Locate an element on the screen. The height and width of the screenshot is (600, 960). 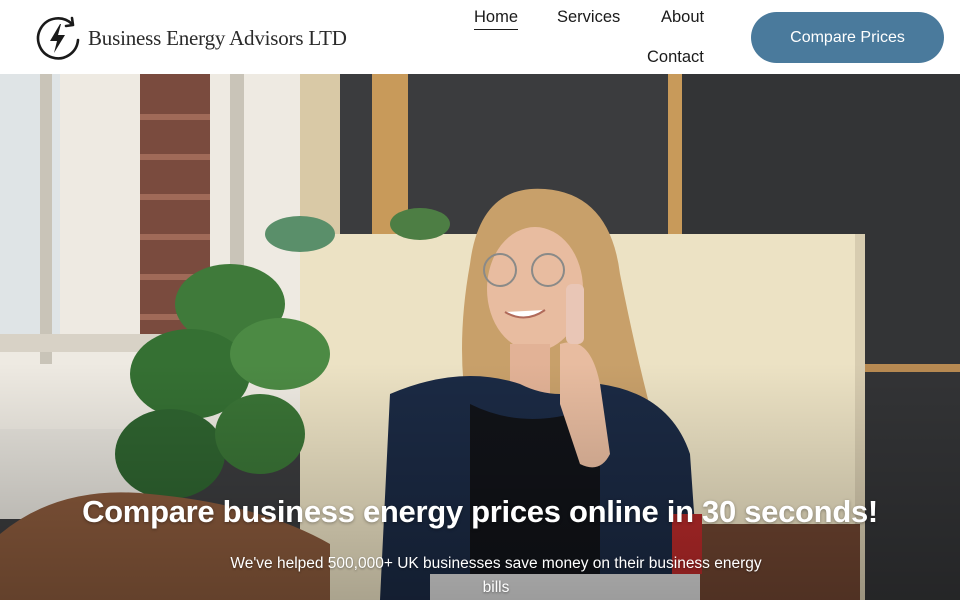
nav-services: Services is located at coordinates (588, 17).